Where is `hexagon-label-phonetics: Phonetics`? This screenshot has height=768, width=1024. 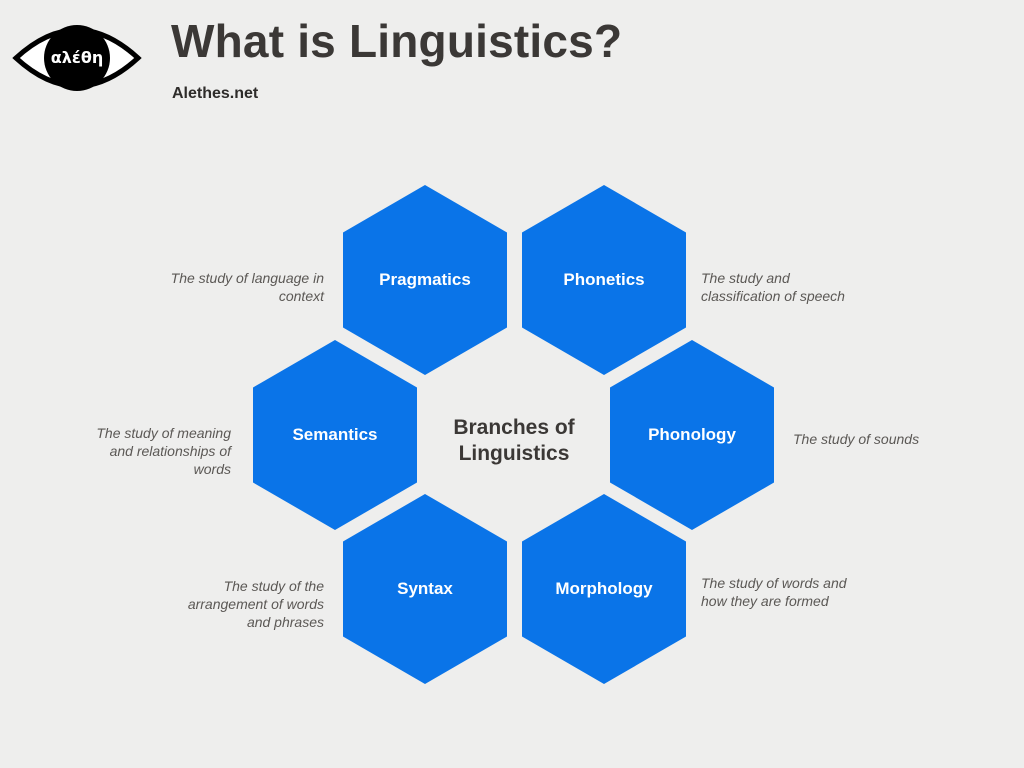 hexagon-label-phonetics: Phonetics is located at coordinates (604, 279).